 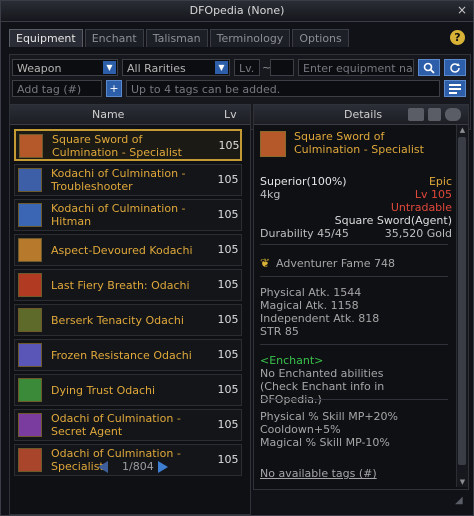 I want to click on tags-field: Up to 4 tags can be added., so click(x=283, y=88).